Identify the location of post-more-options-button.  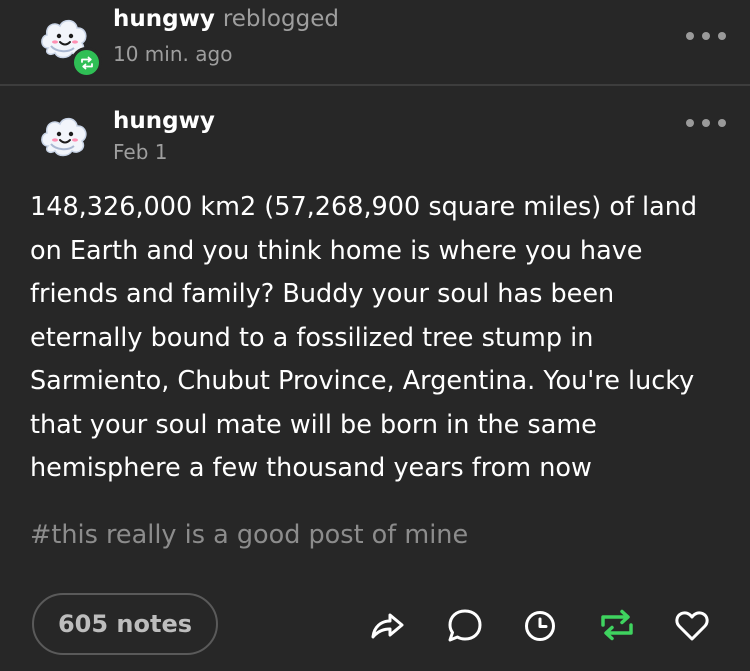
(706, 123).